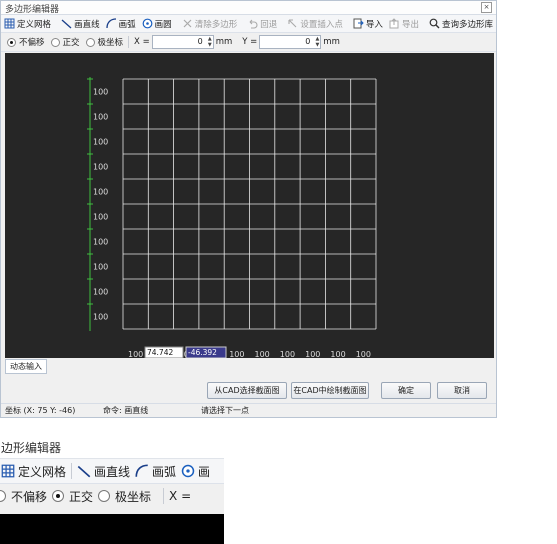 The width and height of the screenshot is (557, 544). Describe the element at coordinates (317, 42) in the screenshot. I see `y-spinner: ▲ ▼` at that location.